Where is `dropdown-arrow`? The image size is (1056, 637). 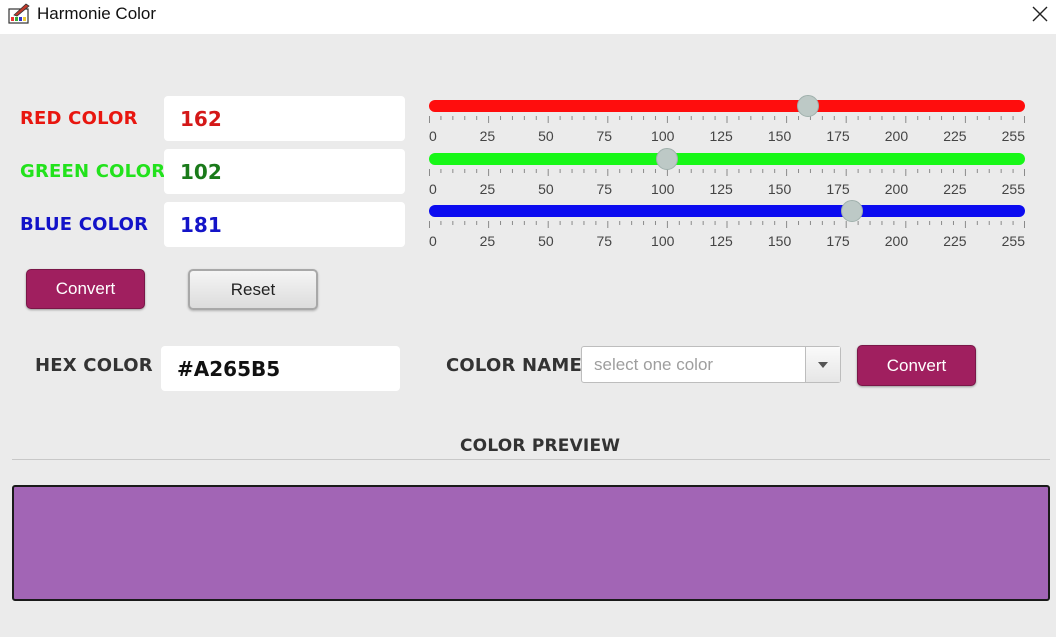
dropdown-arrow is located at coordinates (822, 364).